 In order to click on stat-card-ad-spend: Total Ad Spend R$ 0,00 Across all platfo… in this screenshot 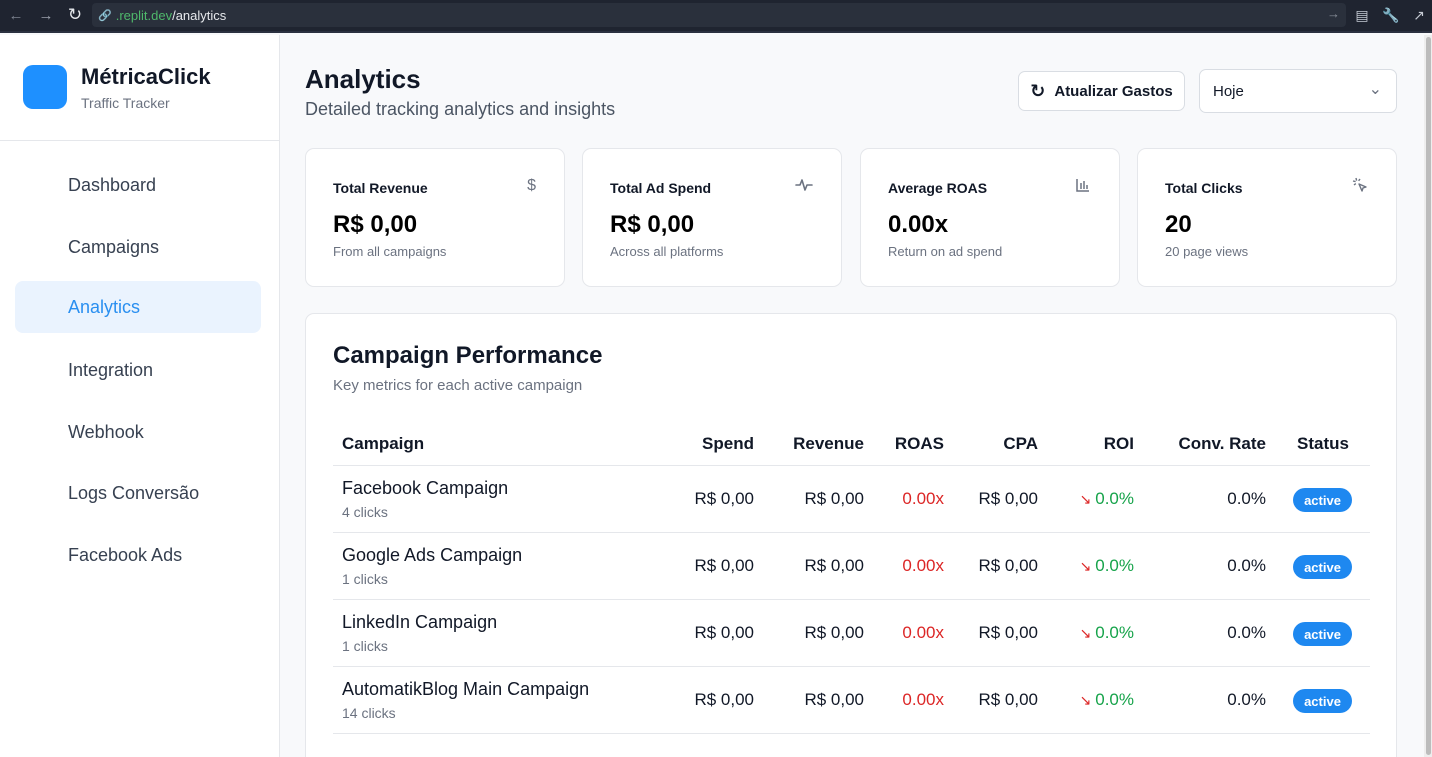, I will do `click(712, 217)`.